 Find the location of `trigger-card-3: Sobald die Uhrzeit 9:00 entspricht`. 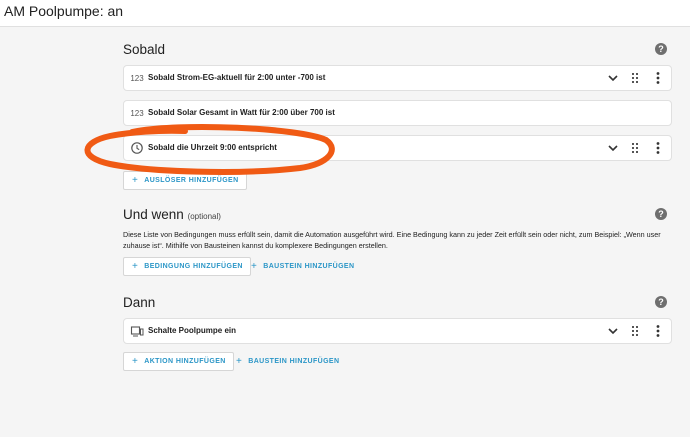

trigger-card-3: Sobald die Uhrzeit 9:00 entspricht is located at coordinates (397, 148).